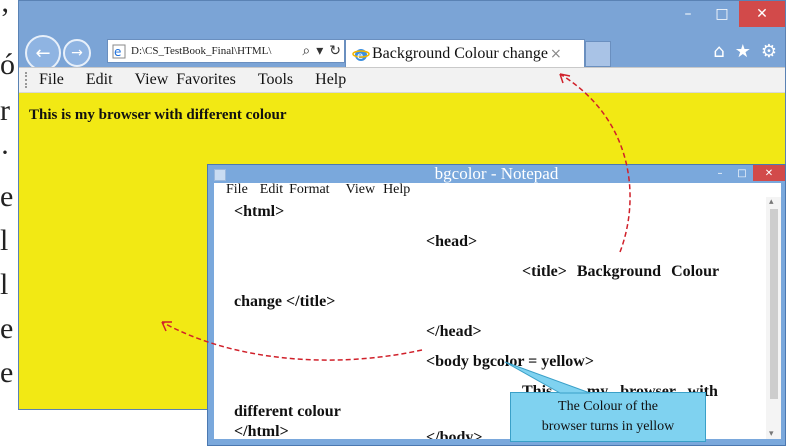 The width and height of the screenshot is (786, 446). Describe the element at coordinates (547, 377) in the screenshot. I see `callout-pointer` at that location.